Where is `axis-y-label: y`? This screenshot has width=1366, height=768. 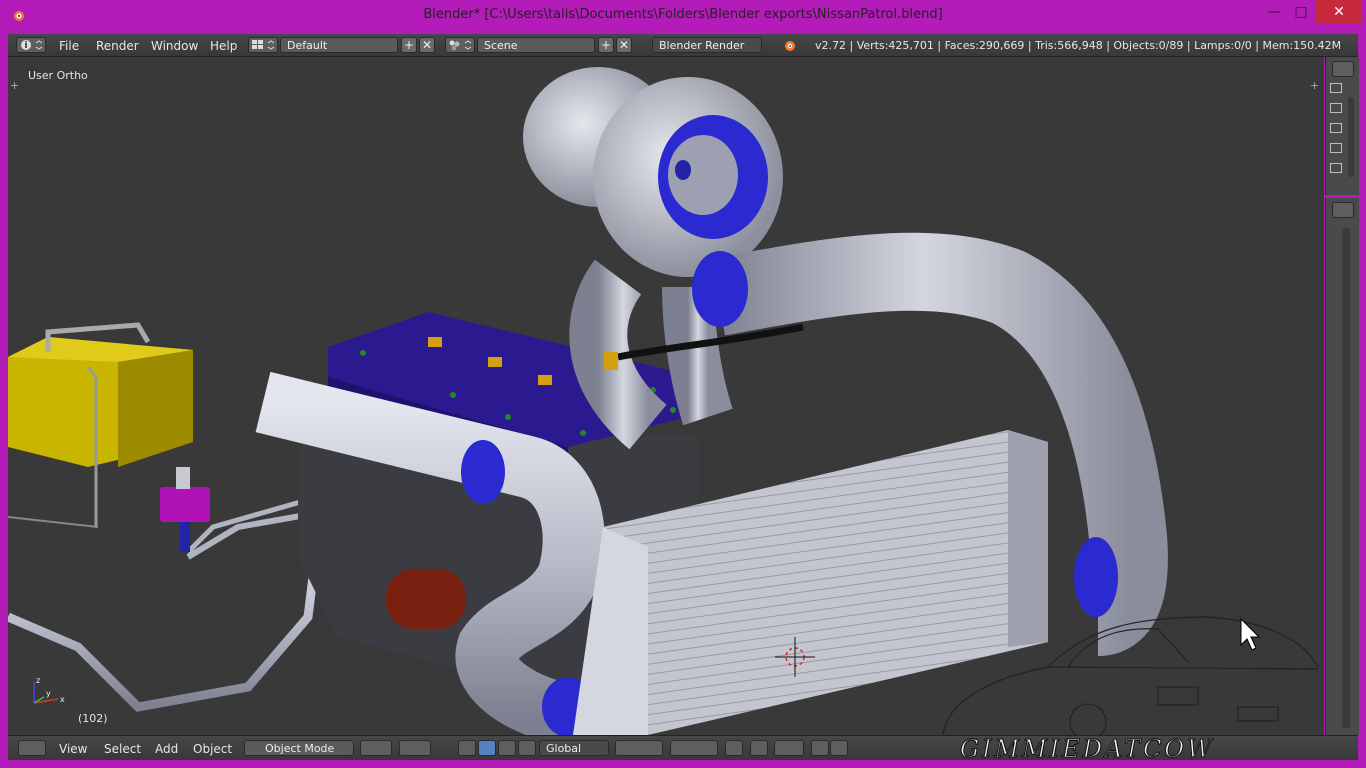 axis-y-label: y is located at coordinates (48, 693).